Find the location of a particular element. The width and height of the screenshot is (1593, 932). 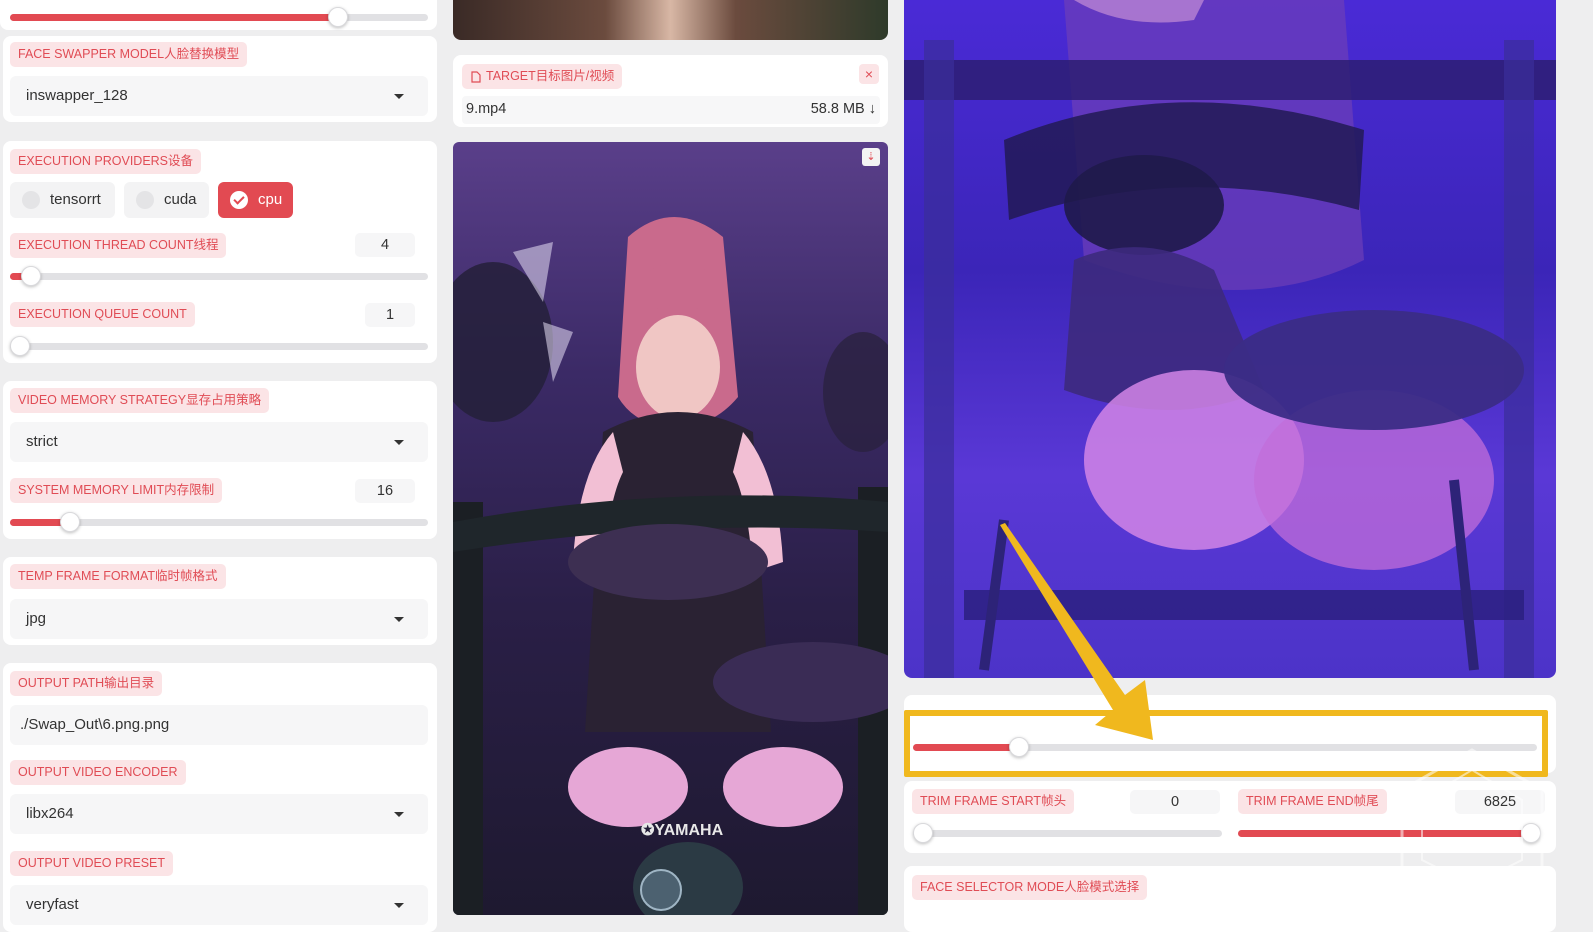

output-video-encoder-label: OUTPUT VIDEO ENCODER is located at coordinates (98, 772).